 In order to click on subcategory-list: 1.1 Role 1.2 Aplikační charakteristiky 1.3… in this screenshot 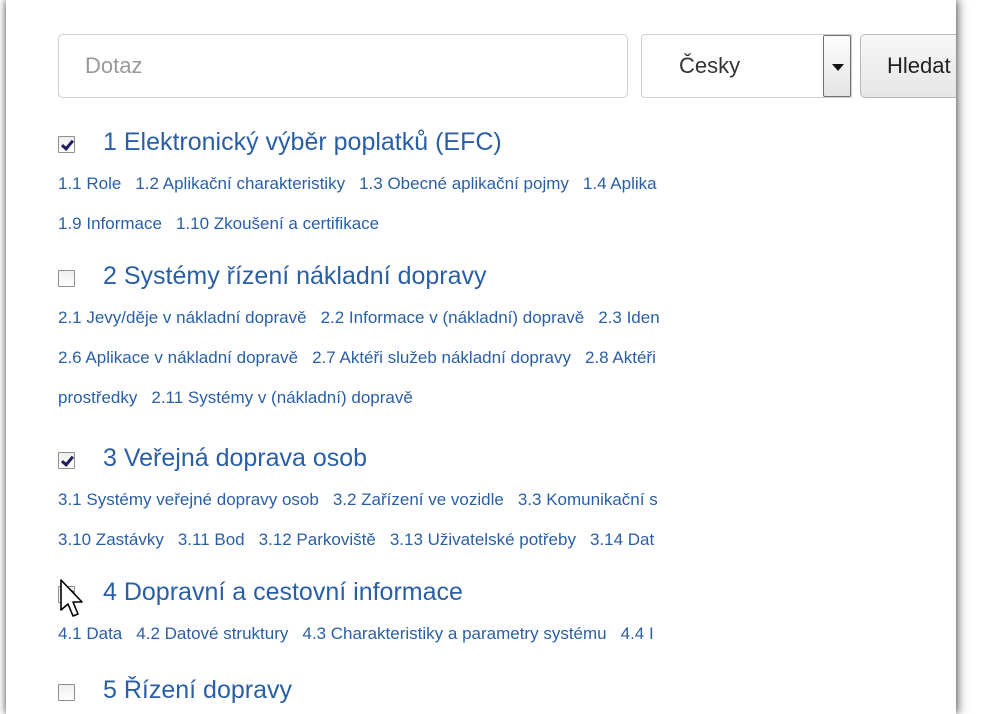, I will do `click(507, 204)`.